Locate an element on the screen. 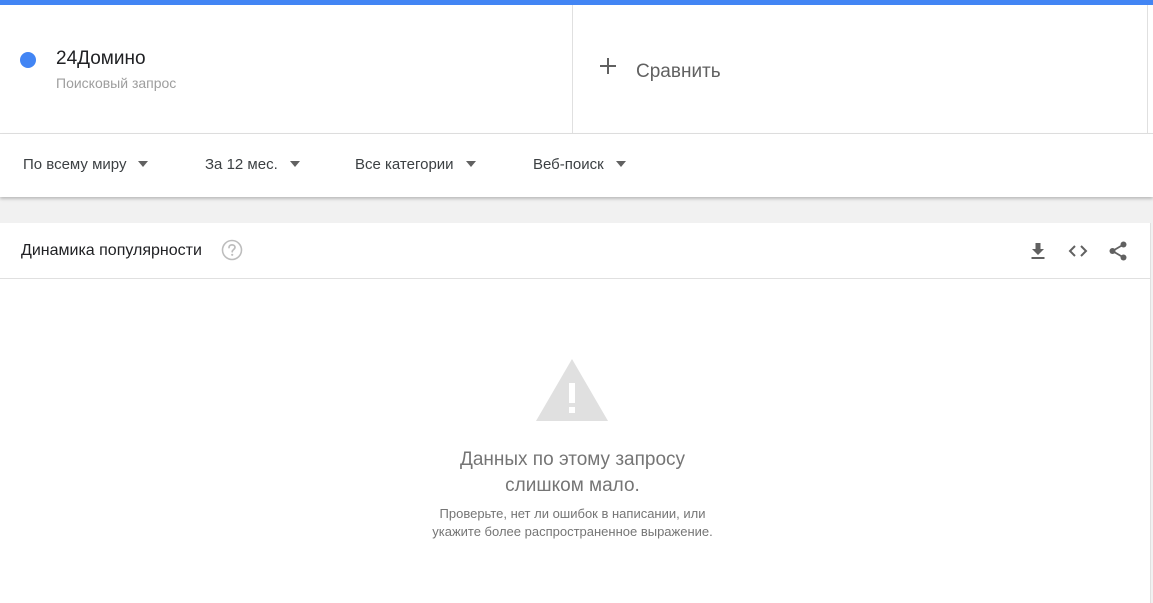 Image resolution: width=1153 pixels, height=603 pixels. embed-code-icon is located at coordinates (1078, 251).